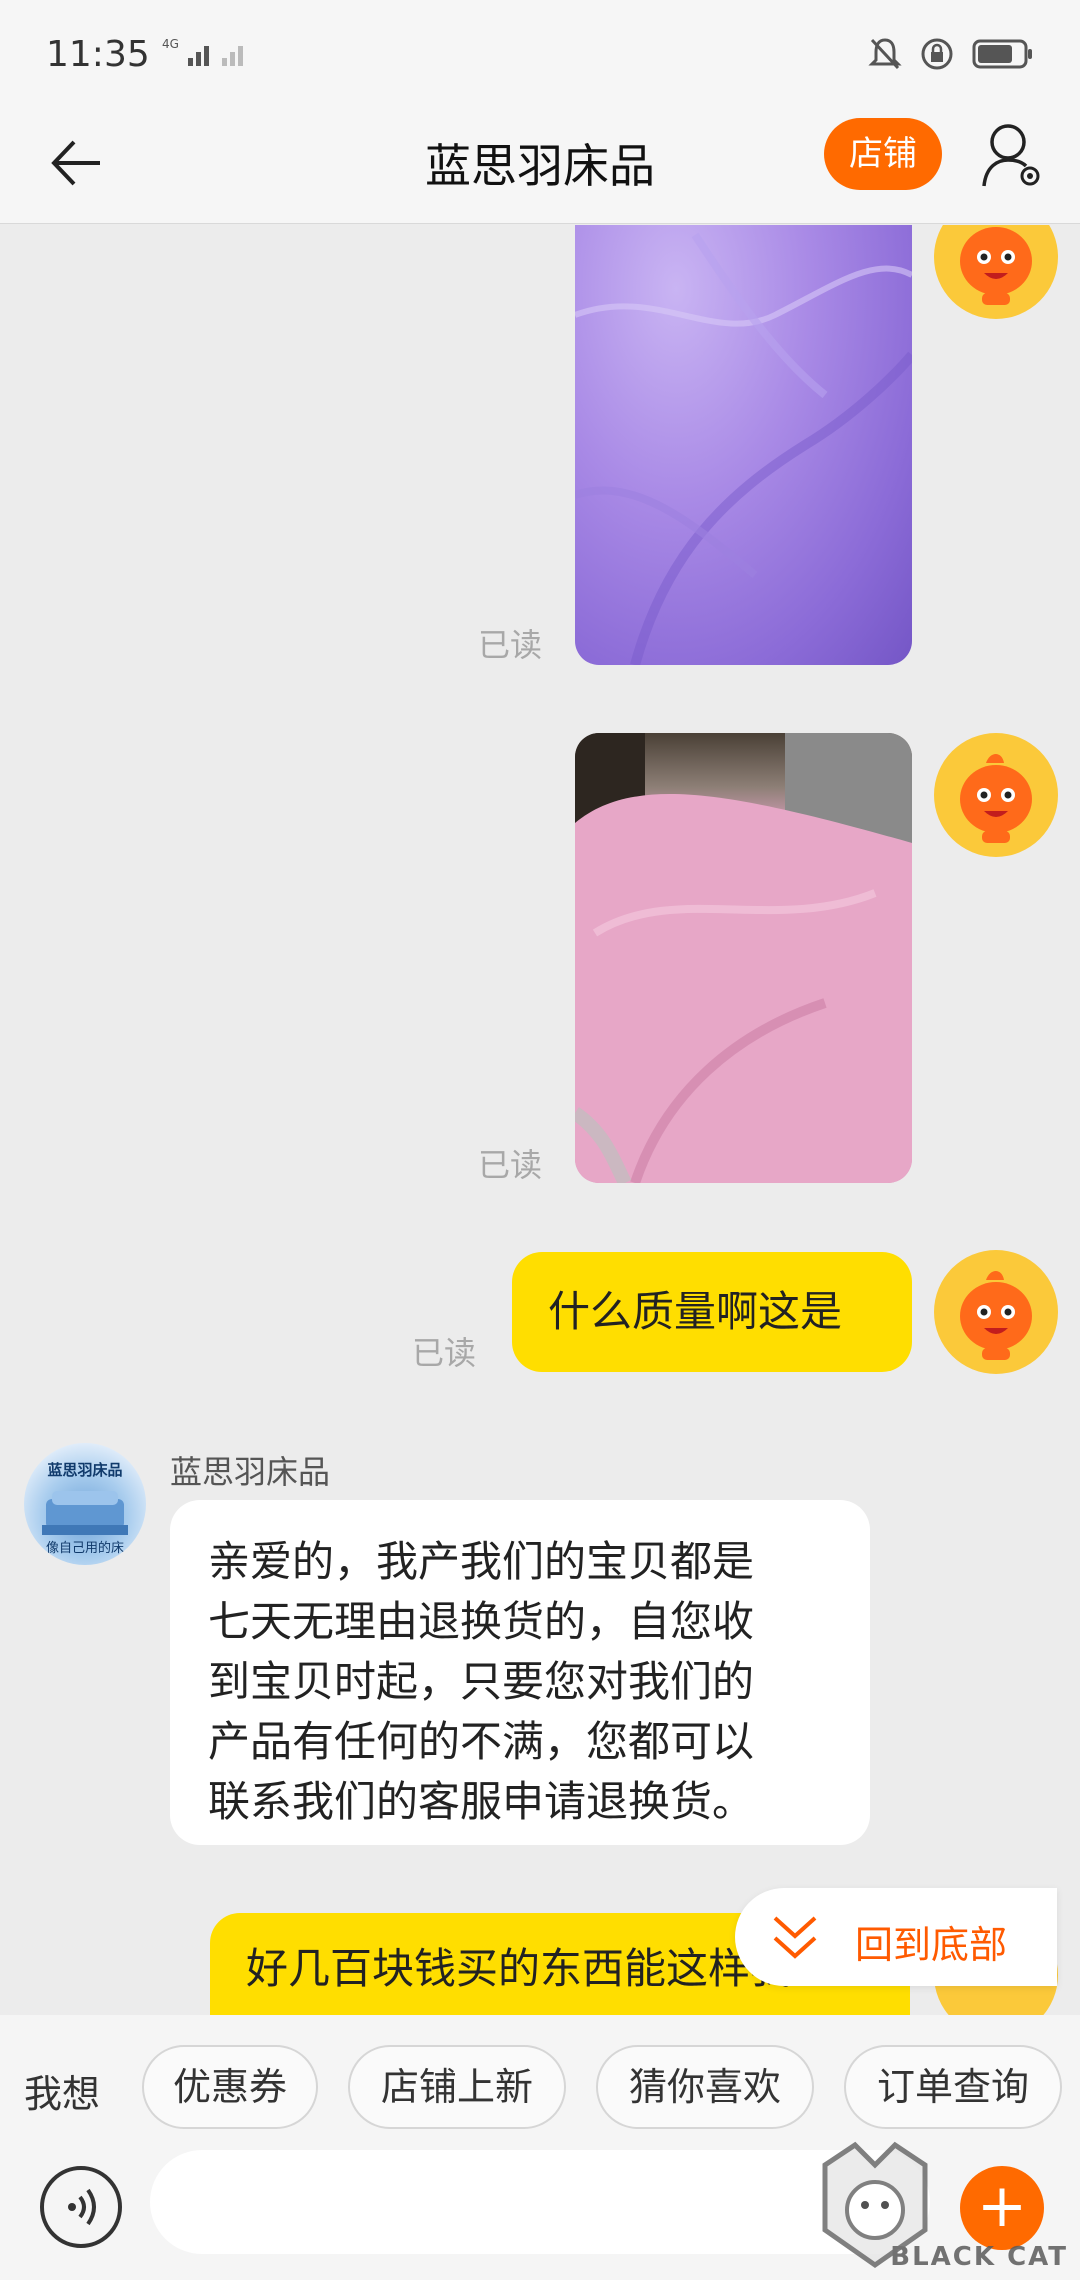 The height and width of the screenshot is (2280, 1080). I want to click on lock-rotate-icon, so click(937, 56).